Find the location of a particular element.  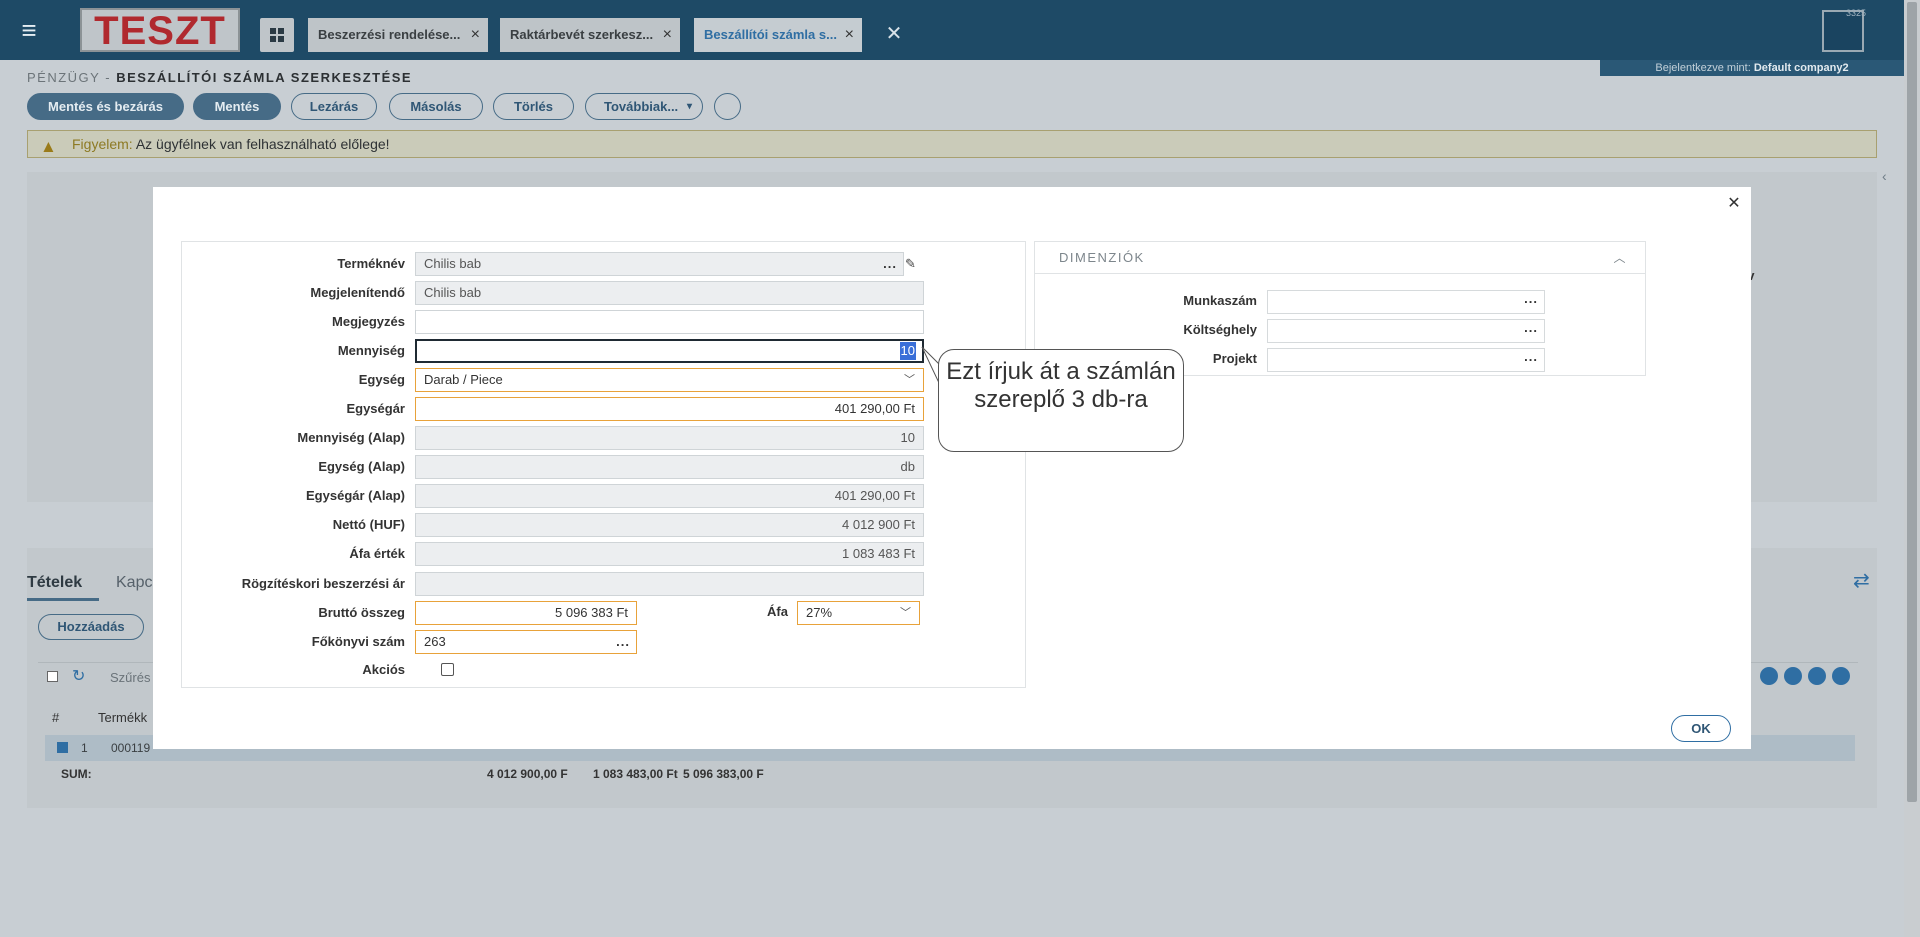

refresh-icon: ↻ is located at coordinates (78, 676).